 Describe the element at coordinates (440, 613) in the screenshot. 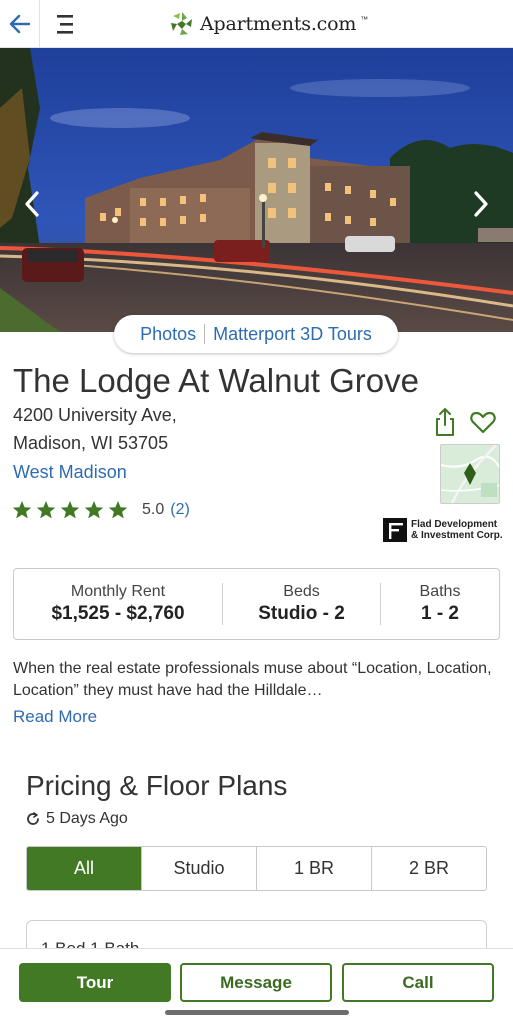

I see `baths-value: 1 - 2` at that location.